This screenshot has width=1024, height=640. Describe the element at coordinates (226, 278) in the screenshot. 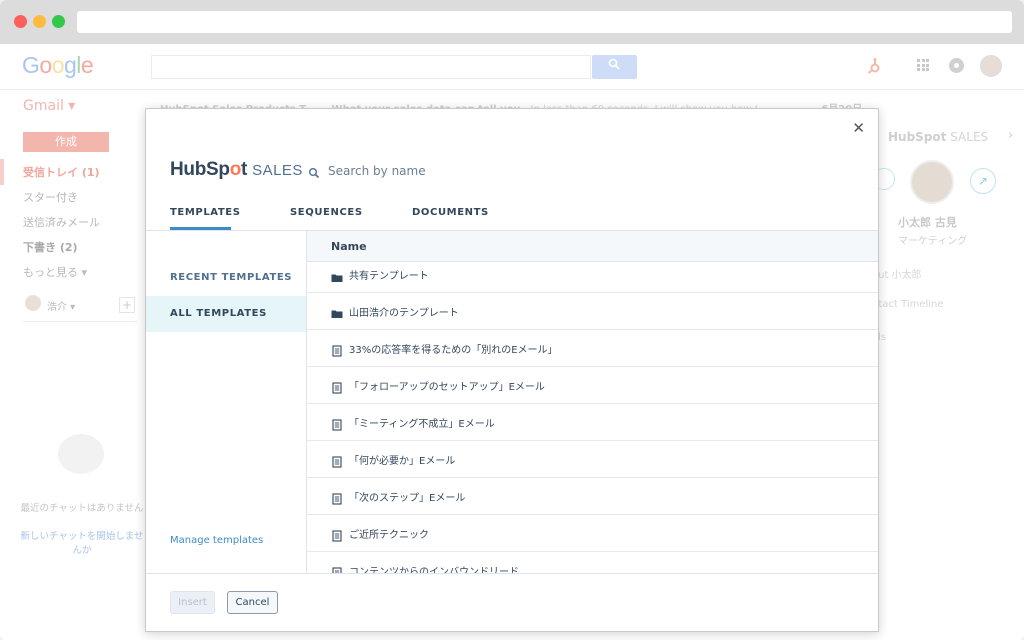

I see `sidebar-item-recent-templates: RECENT TEMPLATES` at that location.